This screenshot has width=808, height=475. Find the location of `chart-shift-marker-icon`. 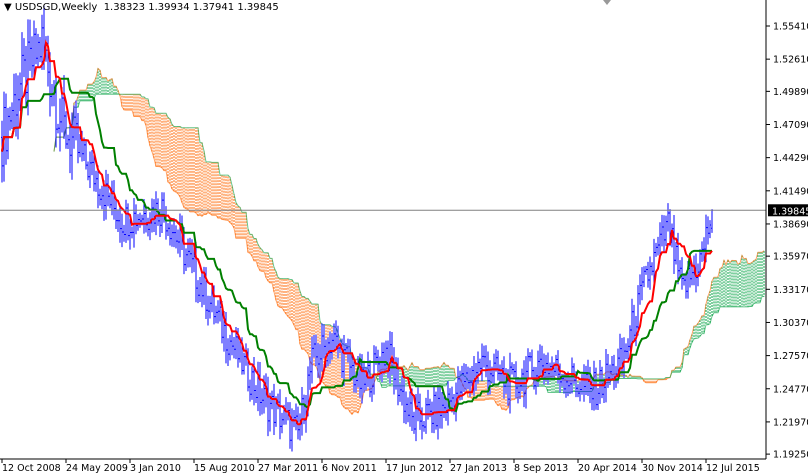

chart-shift-marker-icon is located at coordinates (607, 2).